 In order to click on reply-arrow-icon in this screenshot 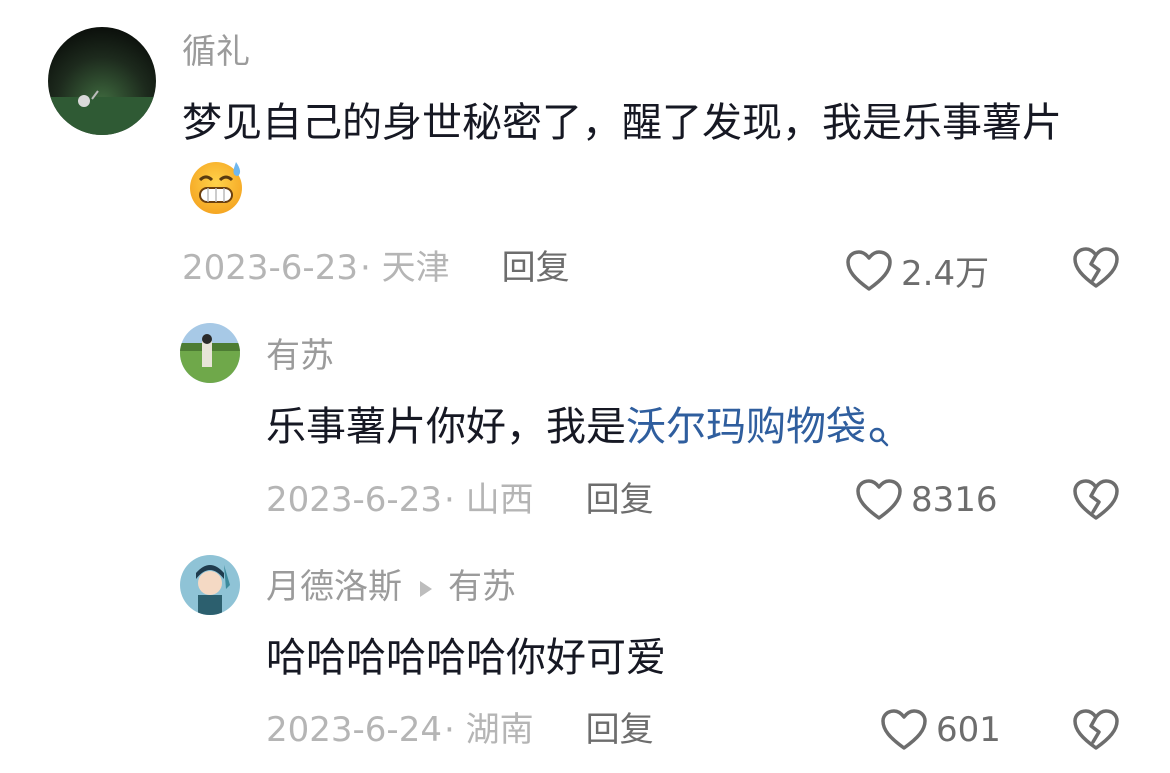, I will do `click(426, 588)`.